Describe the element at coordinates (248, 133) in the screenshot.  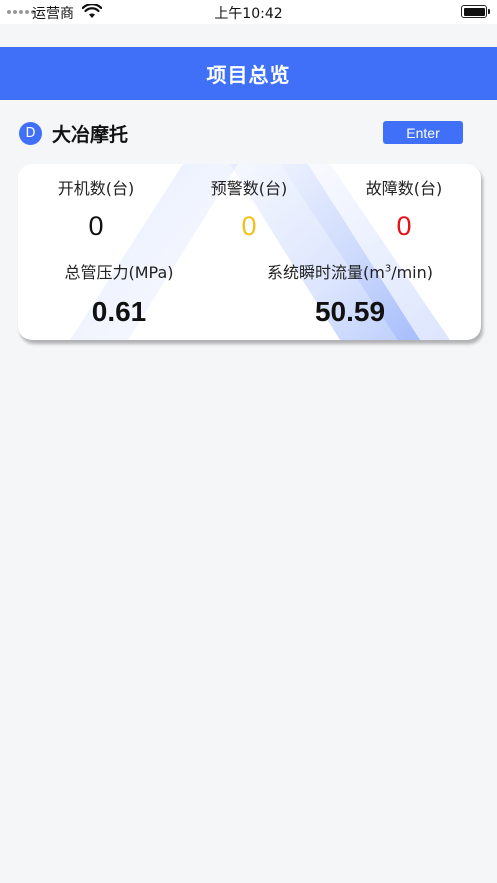
I see `project-row: D 大冶摩托 Enter` at that location.